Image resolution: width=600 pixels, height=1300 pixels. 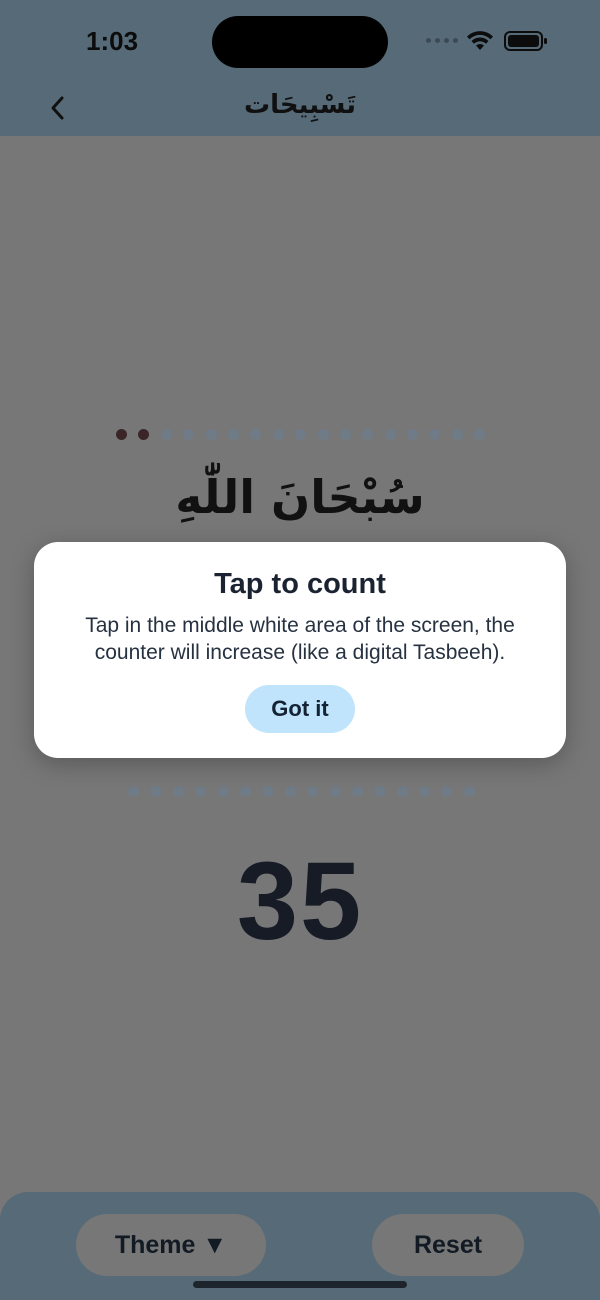 I want to click on page-title: تَسْبِيحَات, so click(x=300, y=105).